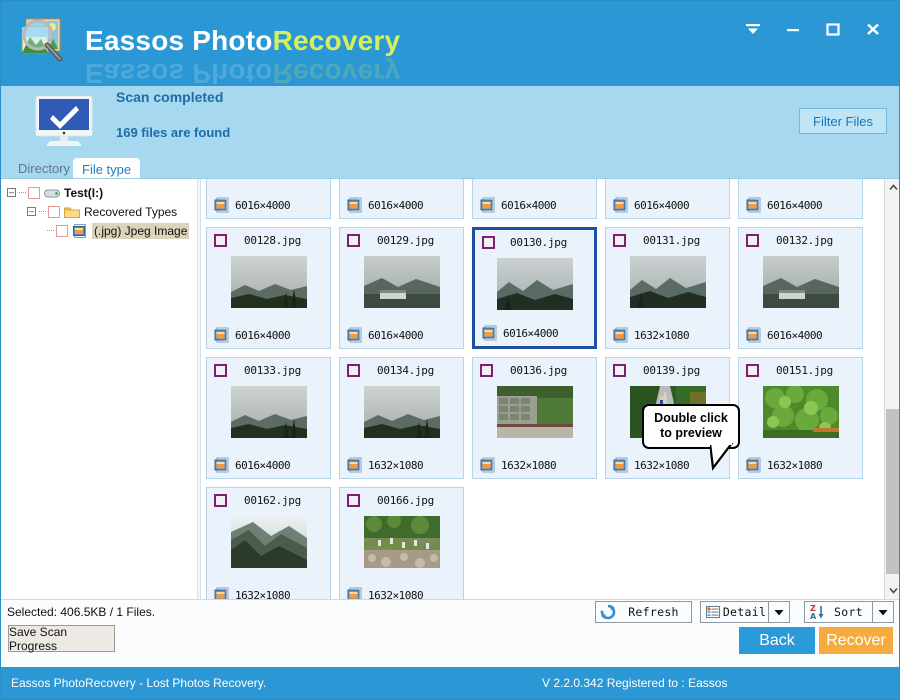 The width and height of the screenshot is (900, 700). I want to click on cell-header: 00162.jpg, so click(268, 500).